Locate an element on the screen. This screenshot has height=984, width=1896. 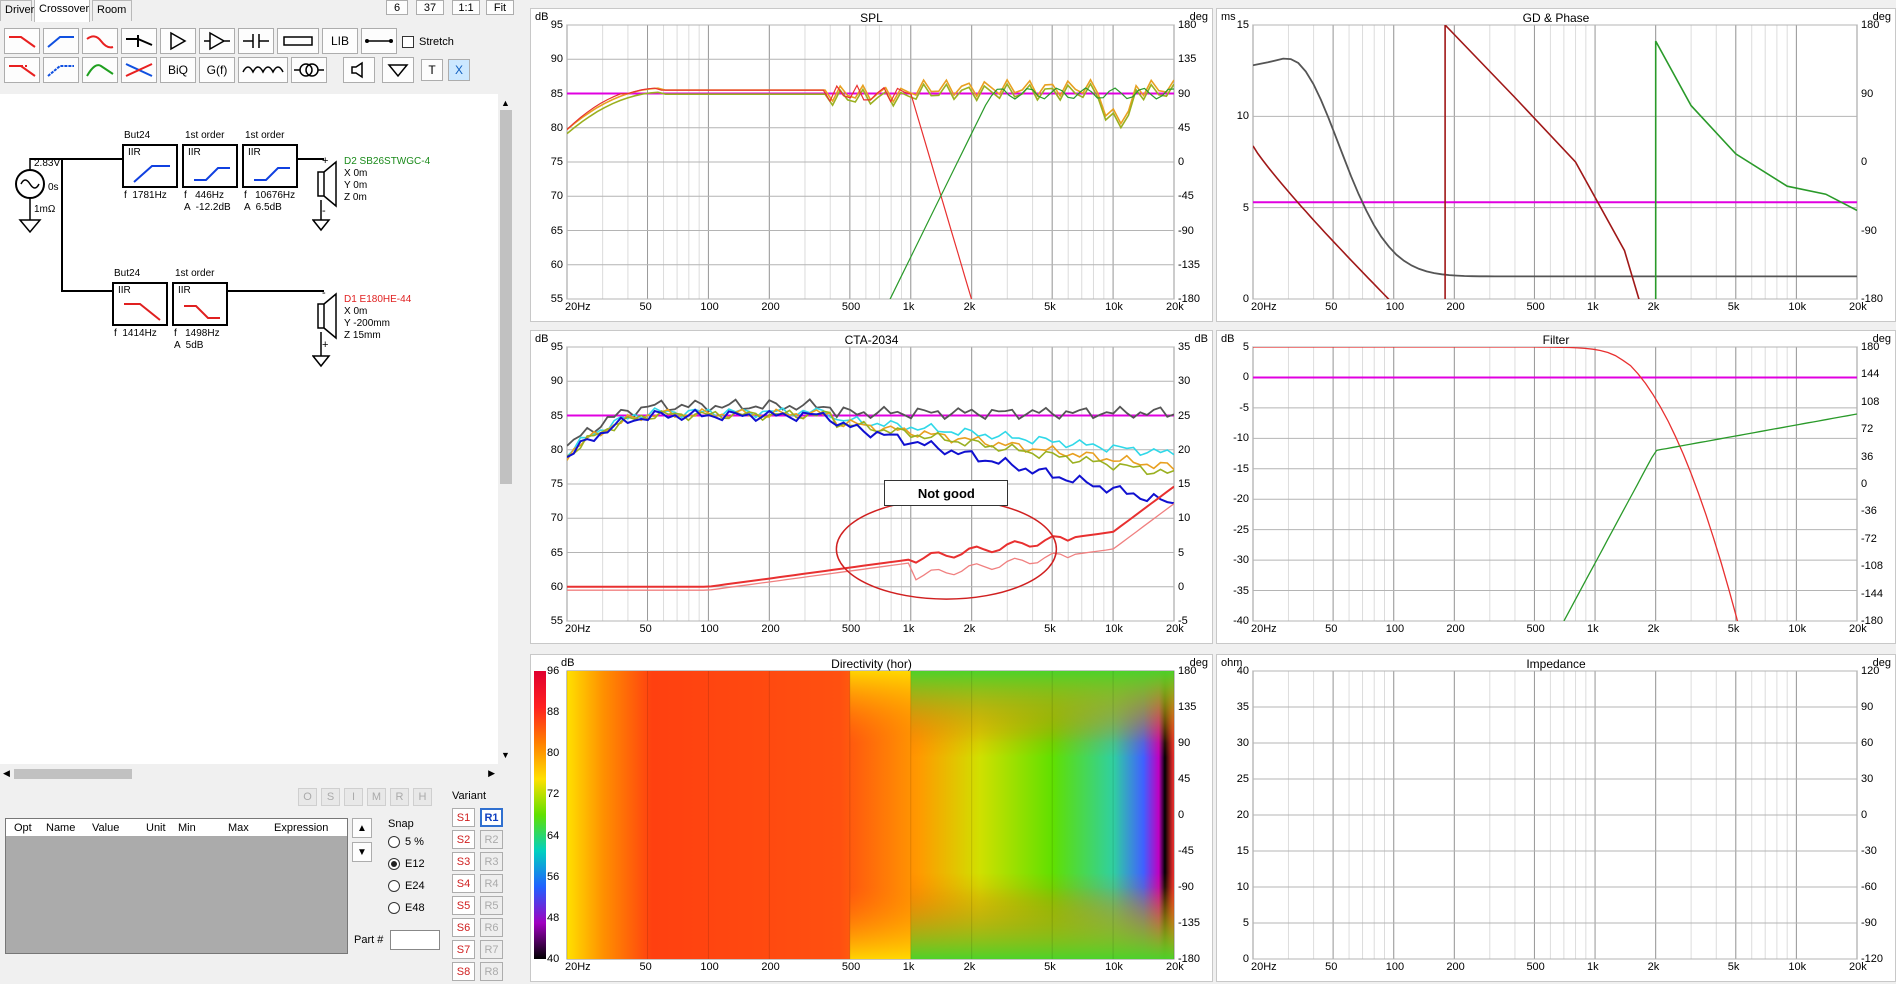
y-tick-label: 180 is located at coordinates (1187, 25).